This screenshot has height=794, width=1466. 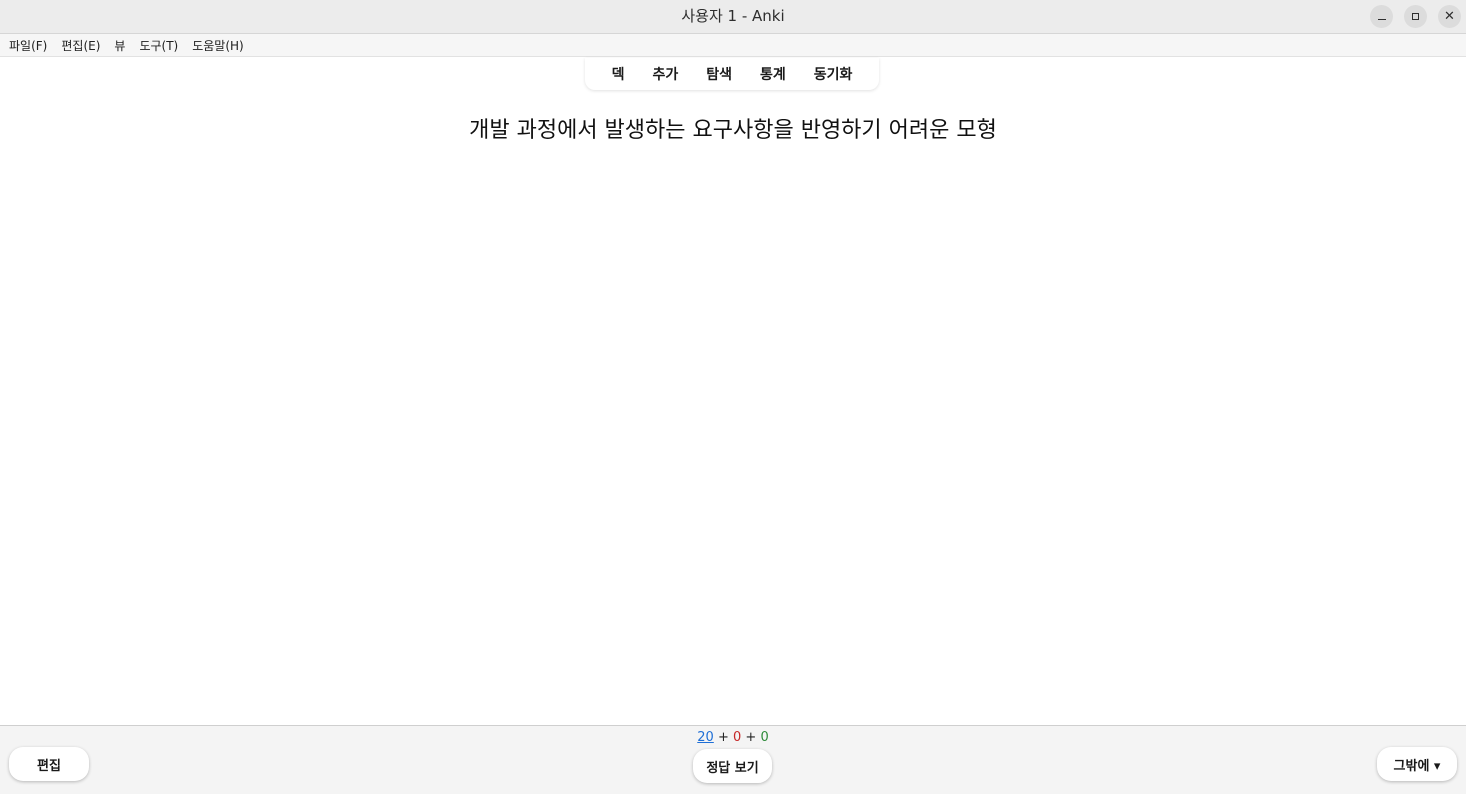 I want to click on menu-bar: 파일(F) 편집(E) 뷰 도구(T) 도움말(H), so click(x=733, y=45).